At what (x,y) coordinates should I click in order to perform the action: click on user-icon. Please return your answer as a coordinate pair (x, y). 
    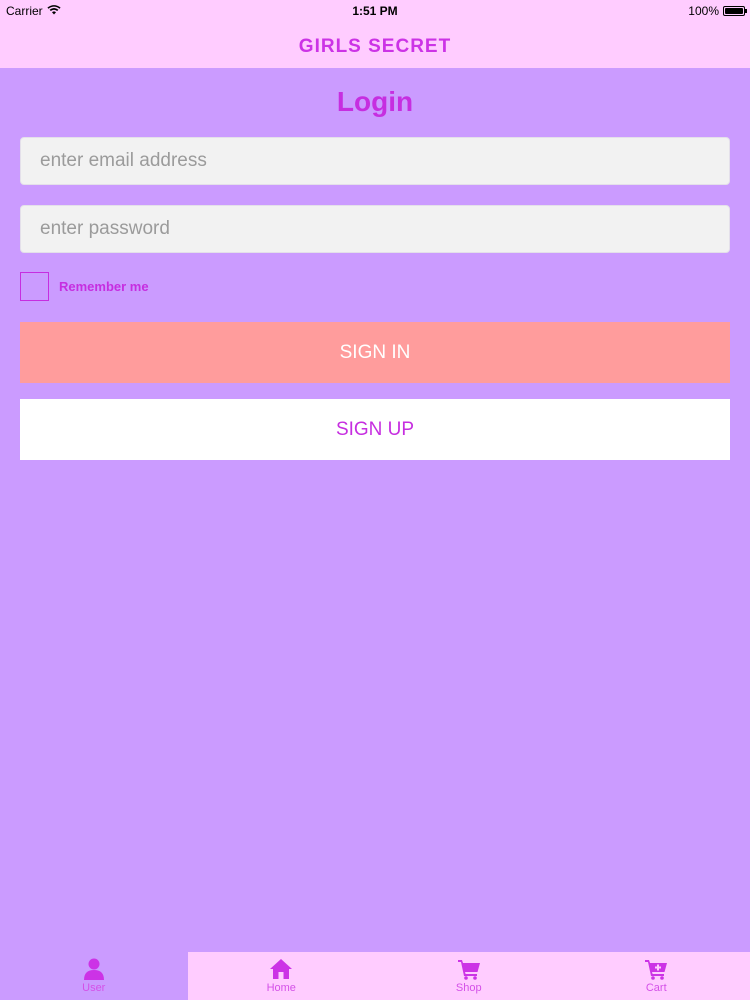
    Looking at the image, I should click on (94, 969).